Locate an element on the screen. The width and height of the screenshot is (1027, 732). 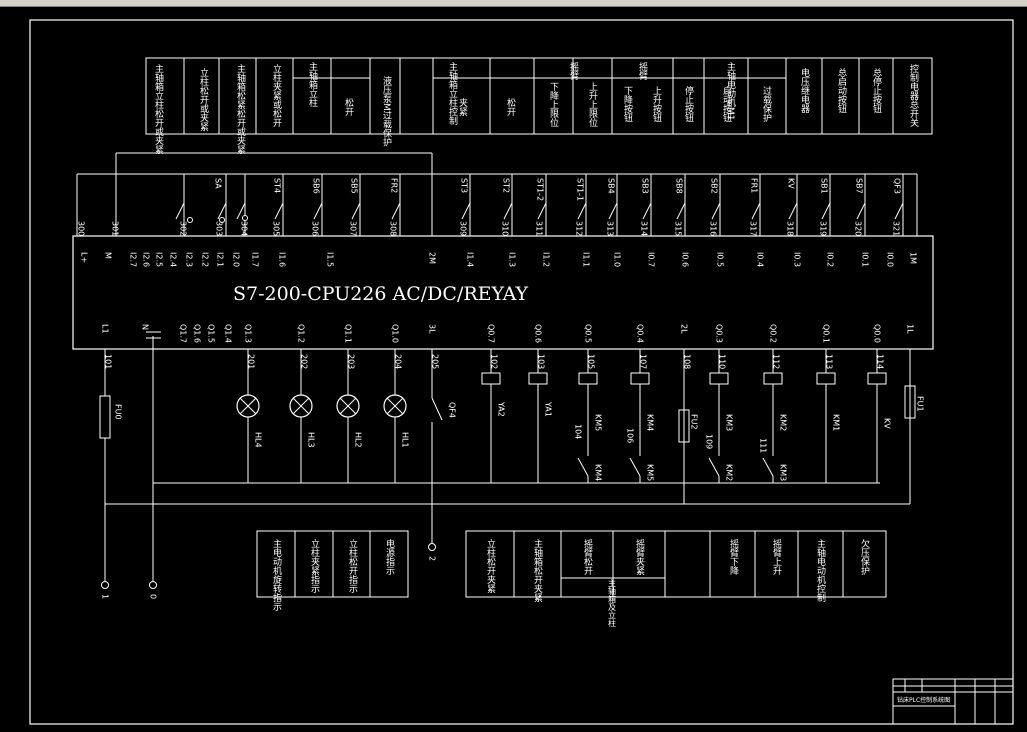
input-terminal: I1.4 is located at coordinates (470, 259).